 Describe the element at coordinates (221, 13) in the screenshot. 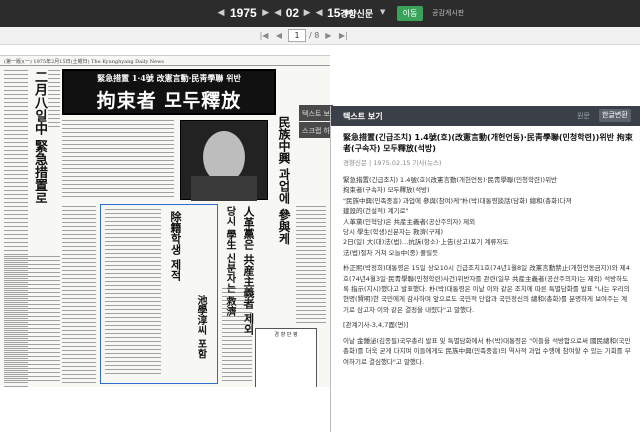

I see `prev-date-icon: ◀` at that location.